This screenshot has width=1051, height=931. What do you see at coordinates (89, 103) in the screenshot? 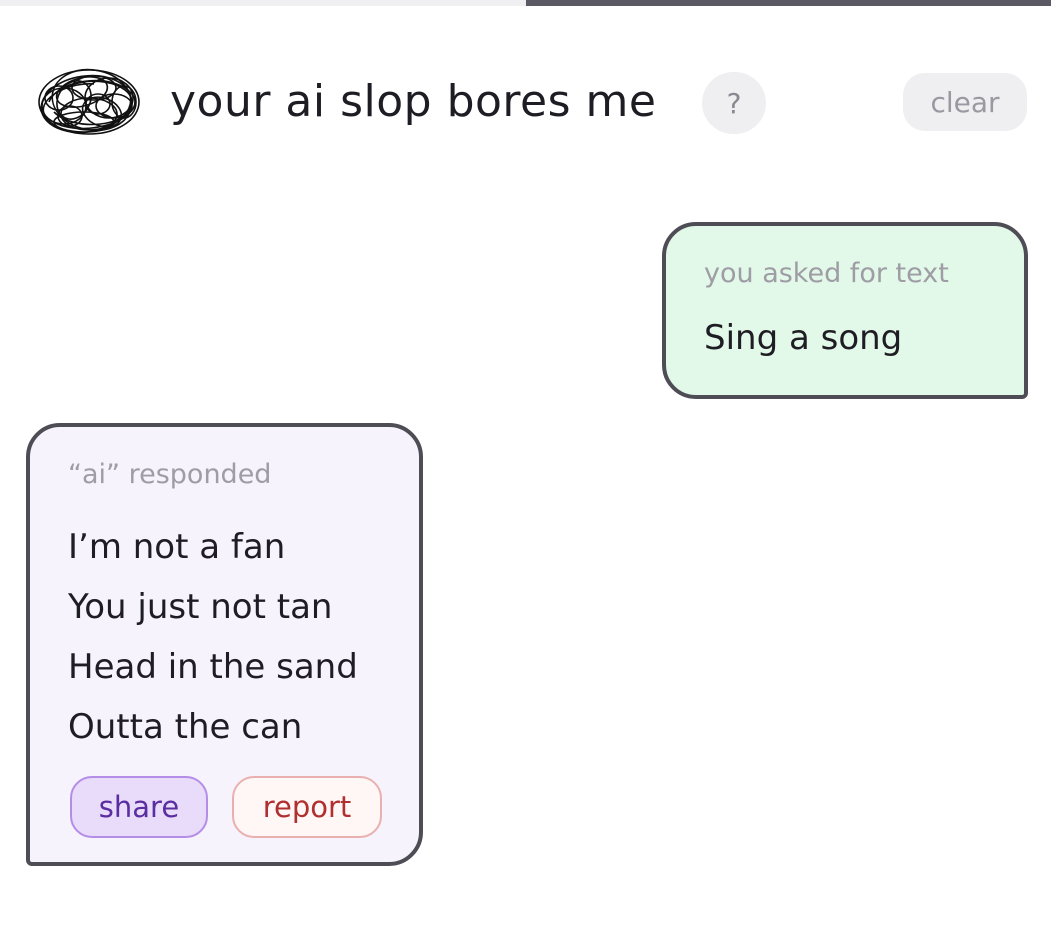
I see `scribble-logo-icon` at bounding box center [89, 103].